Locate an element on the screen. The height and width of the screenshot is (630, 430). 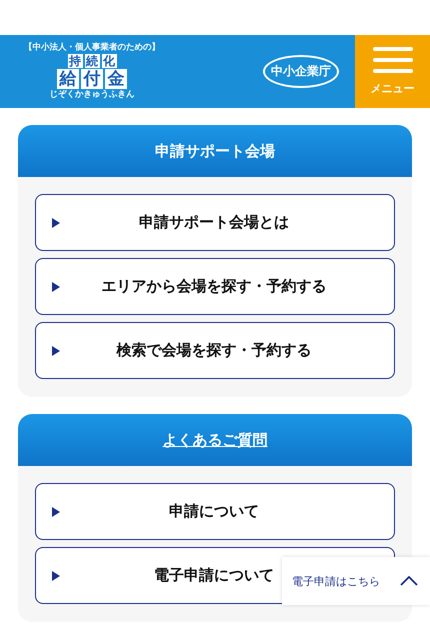
link-button: エリアから会場を探す・予約する is located at coordinates (215, 286).